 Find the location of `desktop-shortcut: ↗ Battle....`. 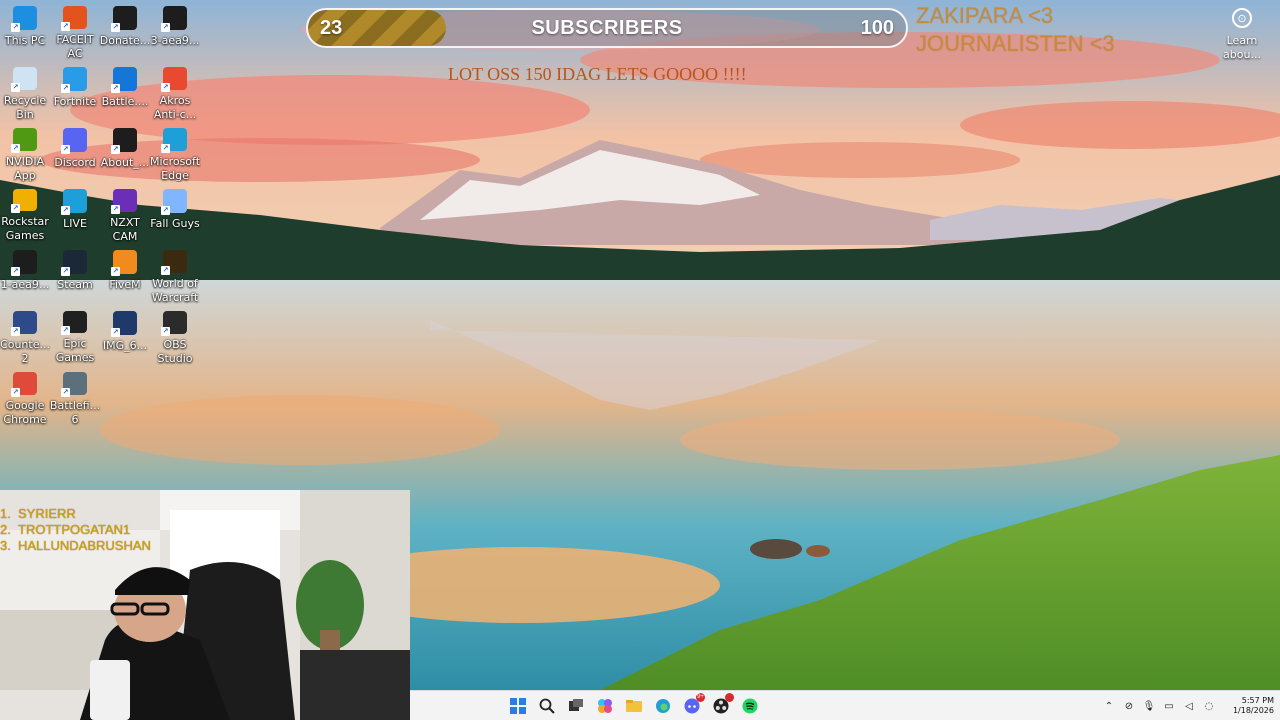

desktop-shortcut: ↗ Battle.... is located at coordinates (125, 91).